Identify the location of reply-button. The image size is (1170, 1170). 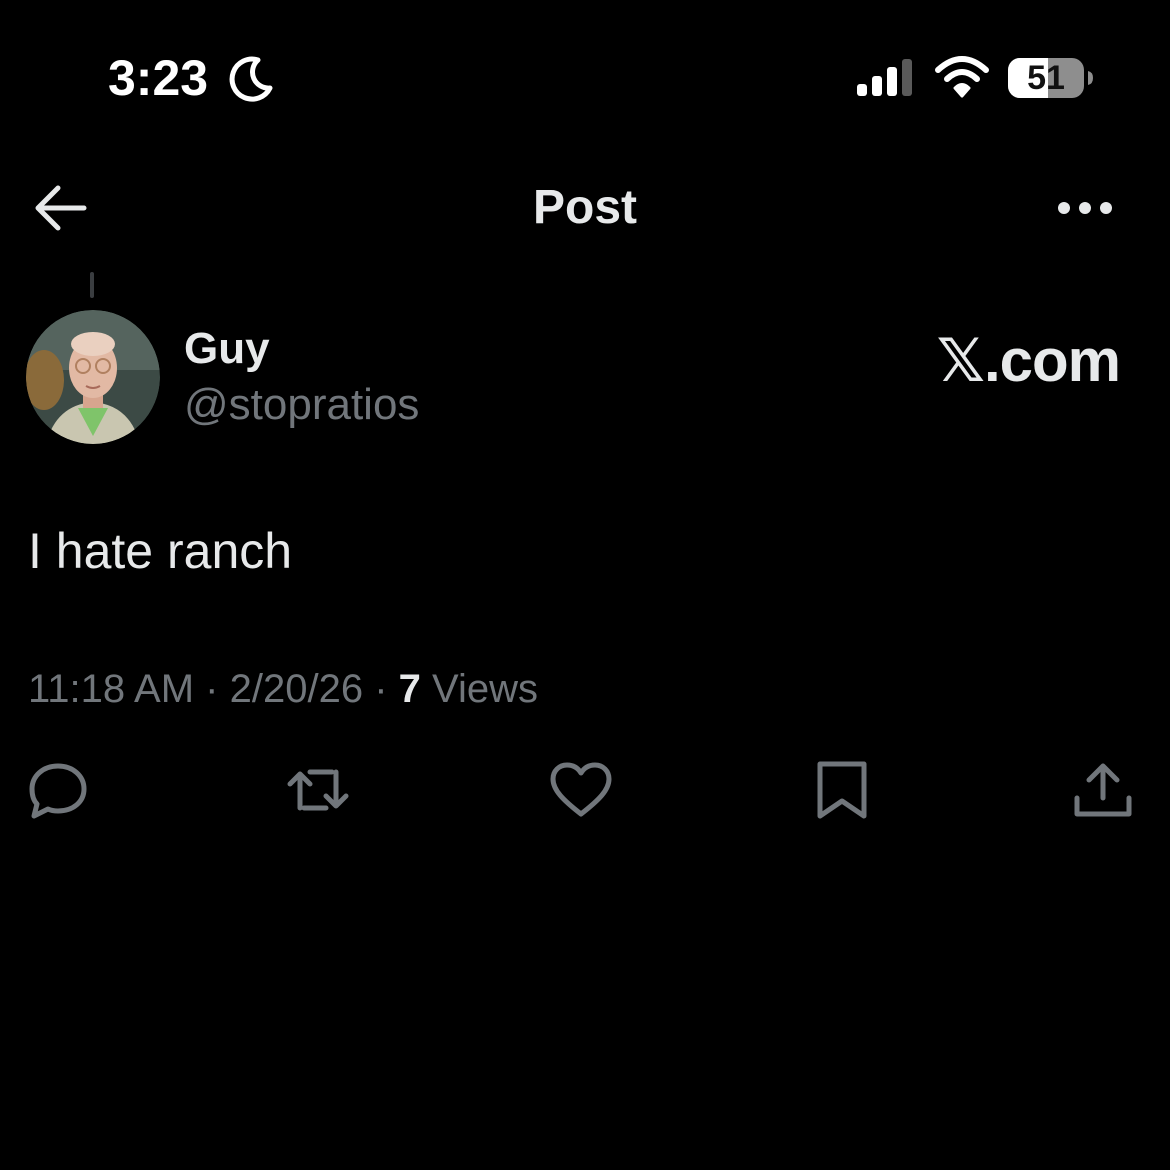
(58, 790).